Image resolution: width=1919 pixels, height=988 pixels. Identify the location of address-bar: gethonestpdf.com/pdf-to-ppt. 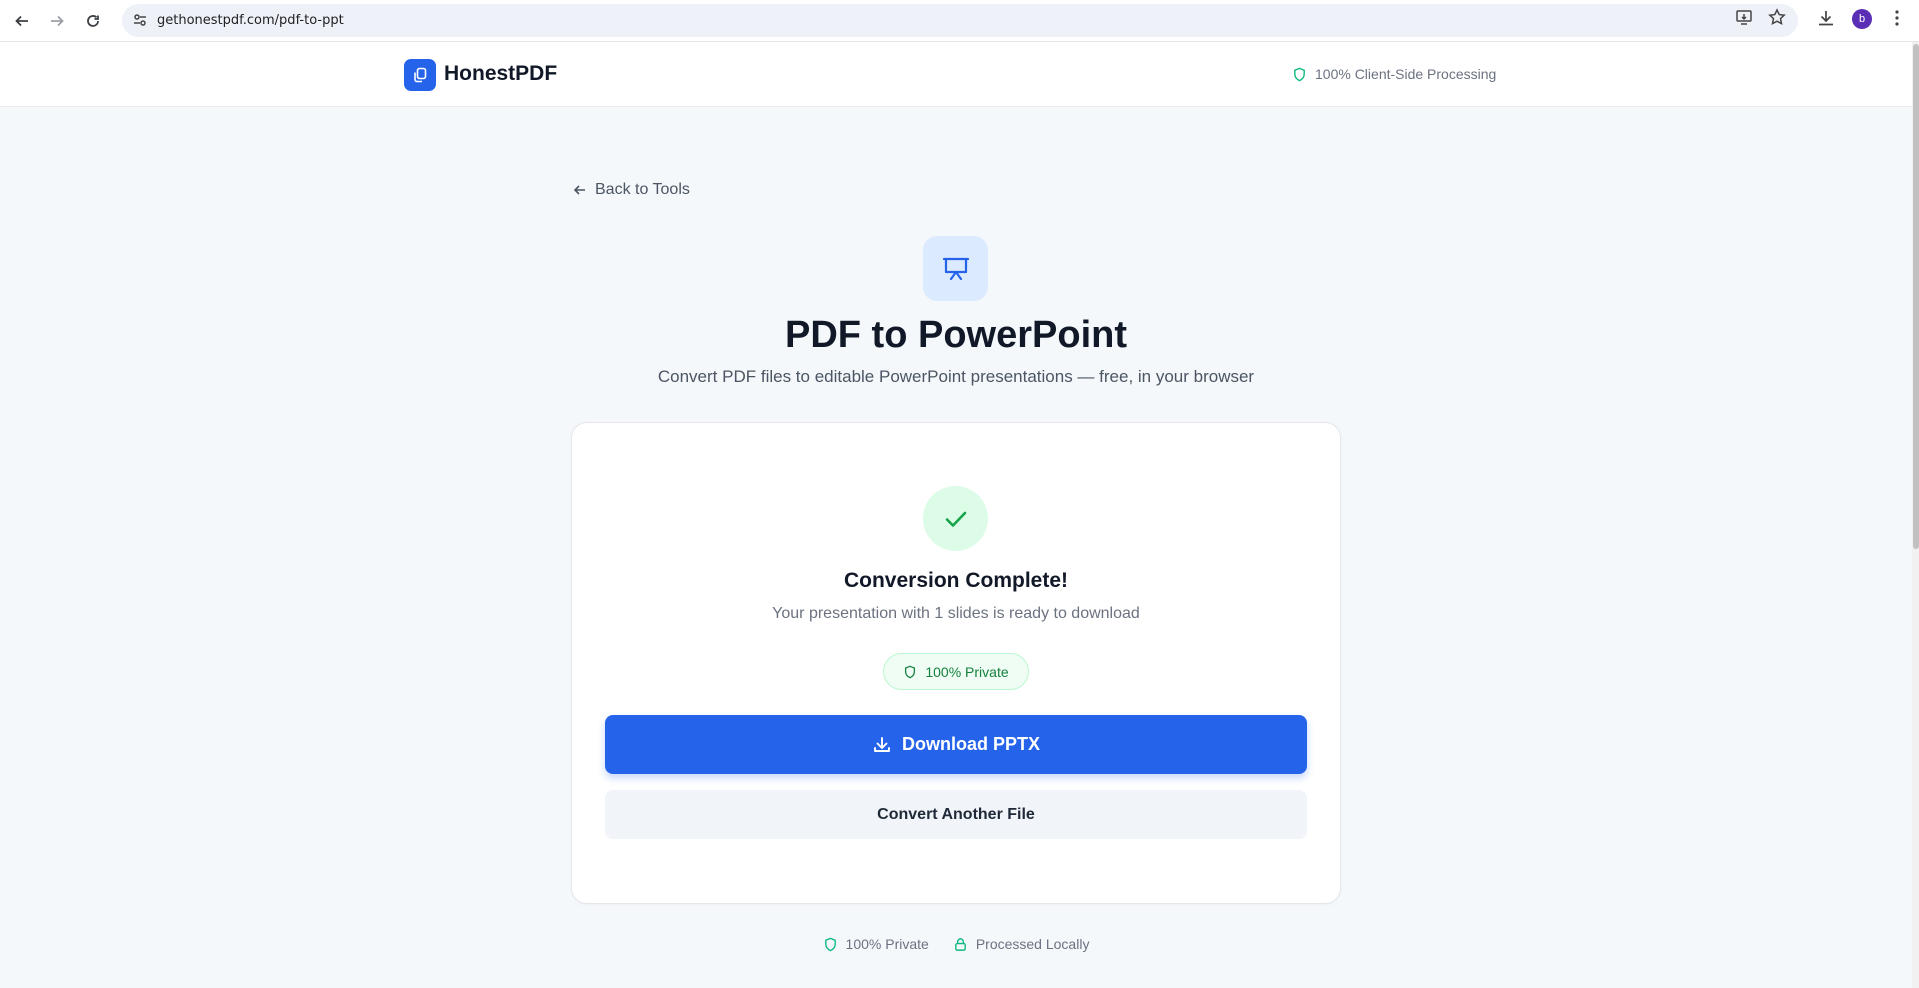
(960, 20).